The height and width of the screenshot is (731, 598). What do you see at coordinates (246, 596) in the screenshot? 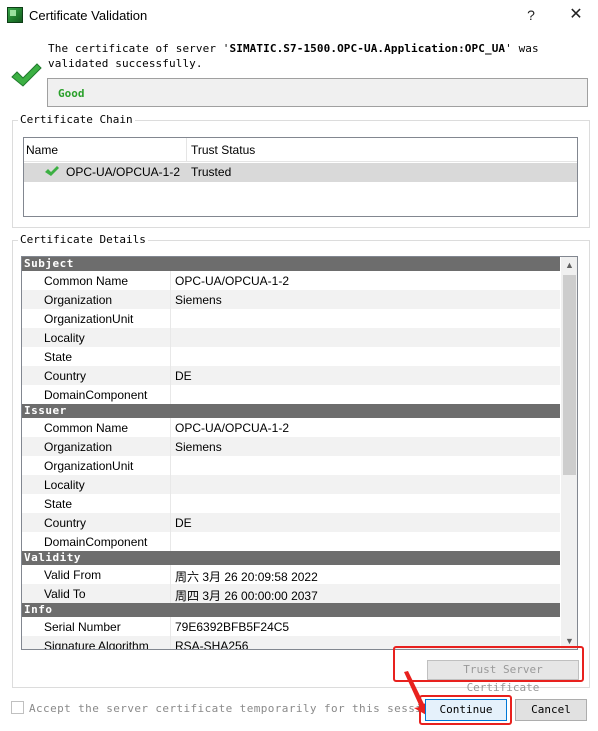
I see `detail-value: 周四 3月 26 00:00:00 2037` at bounding box center [246, 596].